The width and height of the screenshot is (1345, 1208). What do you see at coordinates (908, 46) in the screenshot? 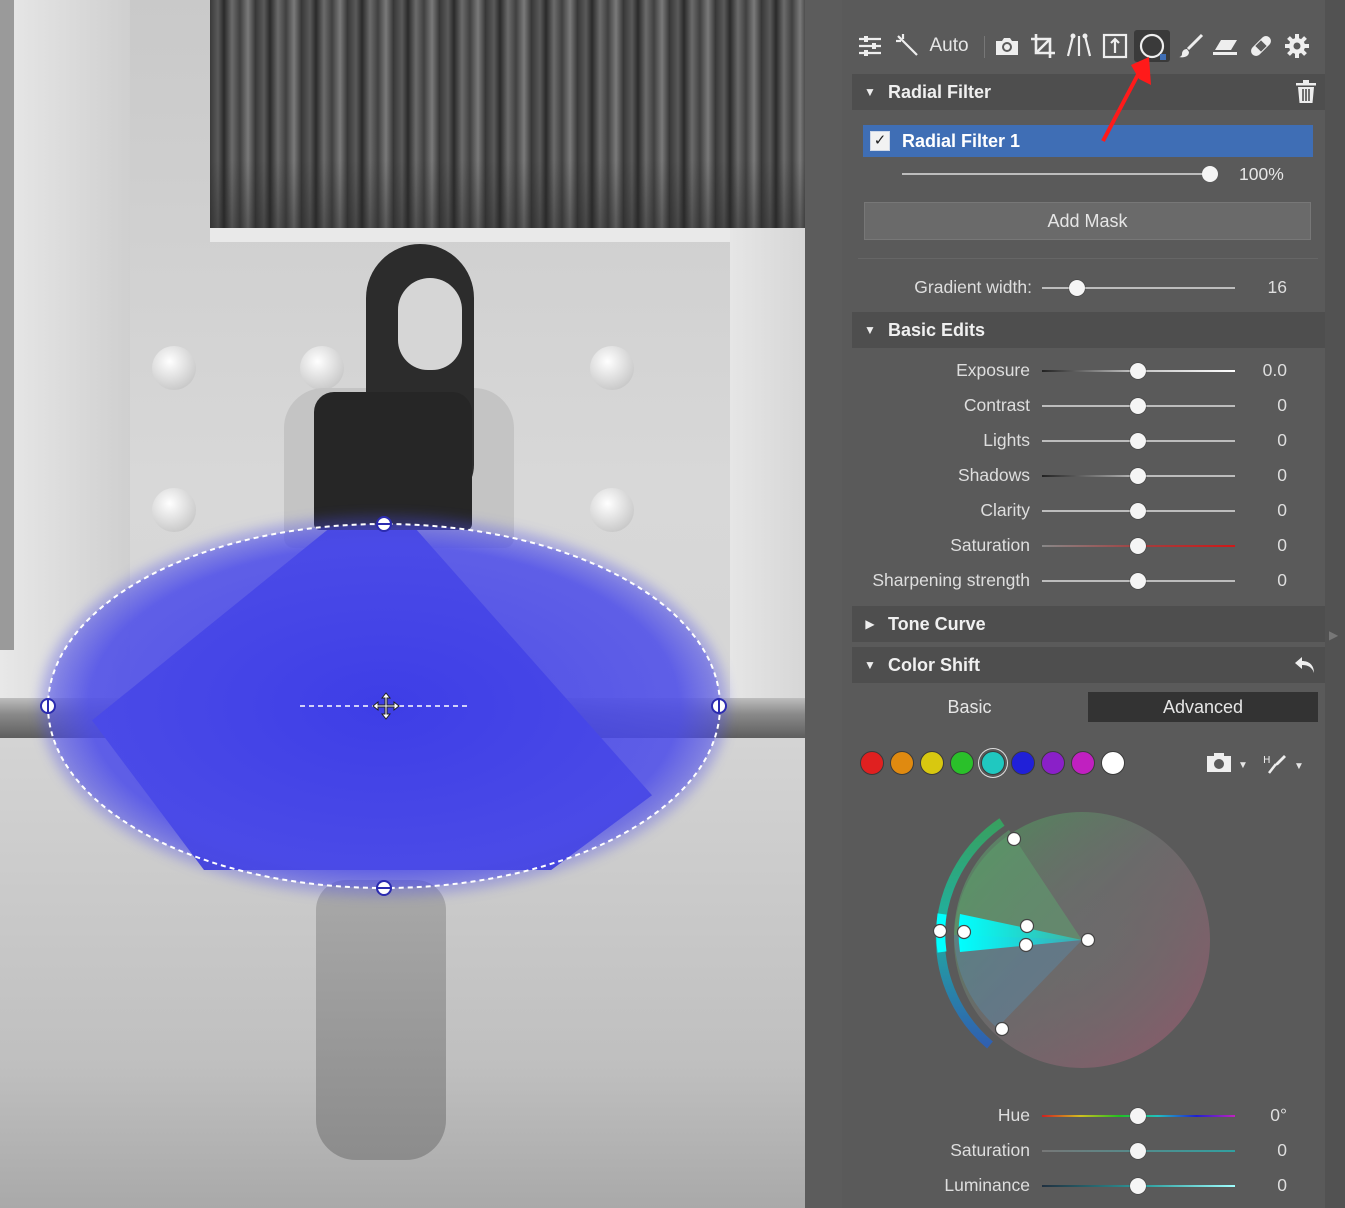
I see `magic-wand-icon` at bounding box center [908, 46].